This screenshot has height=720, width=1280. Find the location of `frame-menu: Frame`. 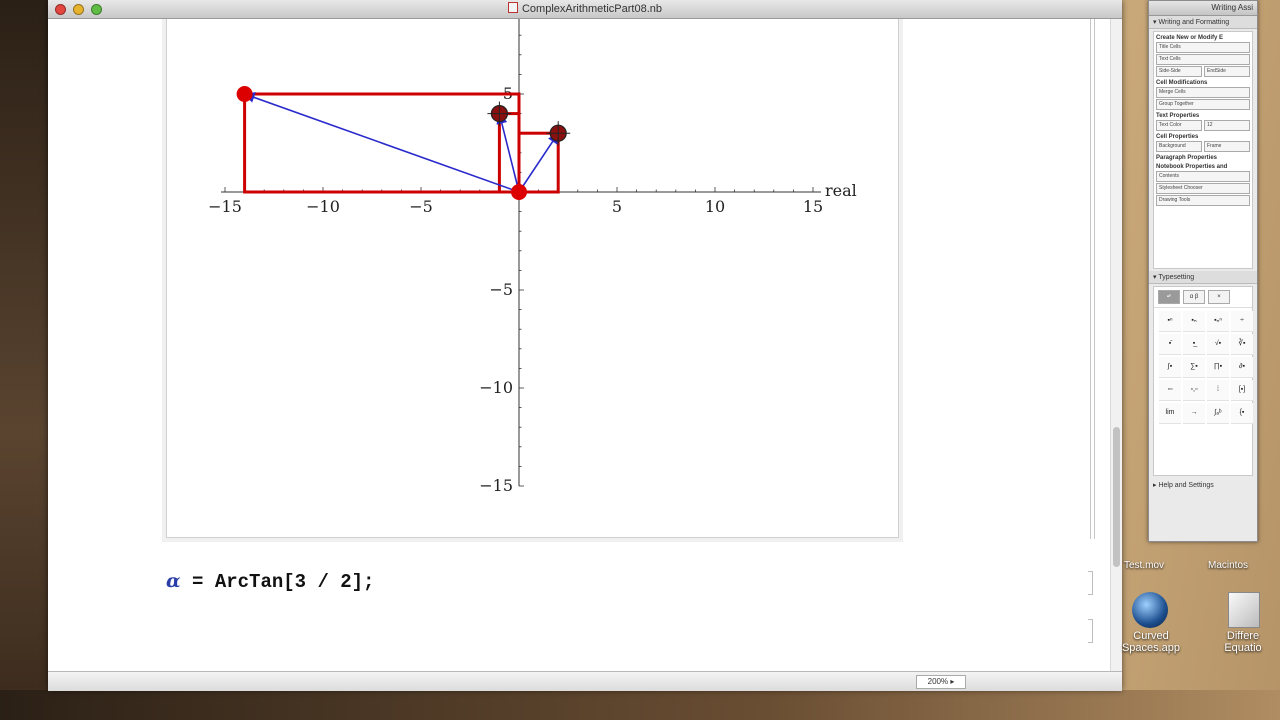

frame-menu: Frame is located at coordinates (1227, 146).